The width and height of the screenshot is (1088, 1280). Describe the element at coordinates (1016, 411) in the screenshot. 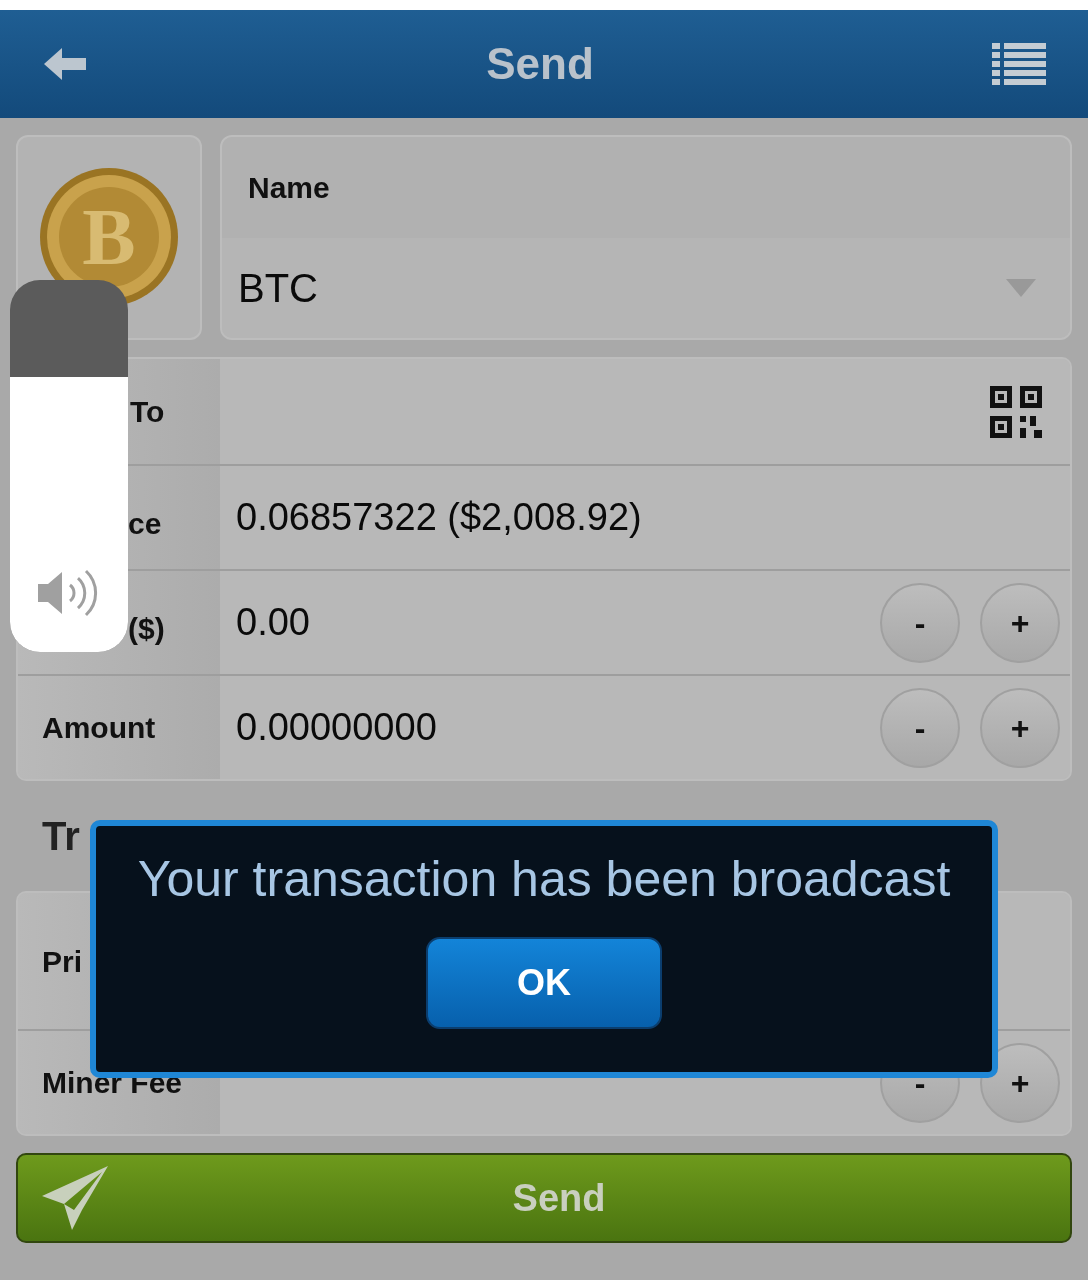

I see `qr-code-icon` at that location.